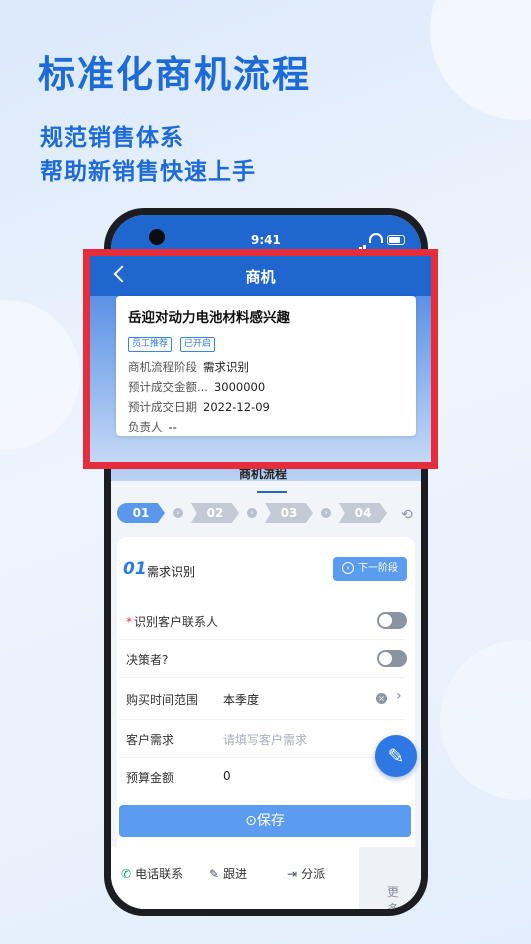 Image resolution: width=531 pixels, height=944 pixels. I want to click on call-button: ✆ 电话联系, so click(152, 873).